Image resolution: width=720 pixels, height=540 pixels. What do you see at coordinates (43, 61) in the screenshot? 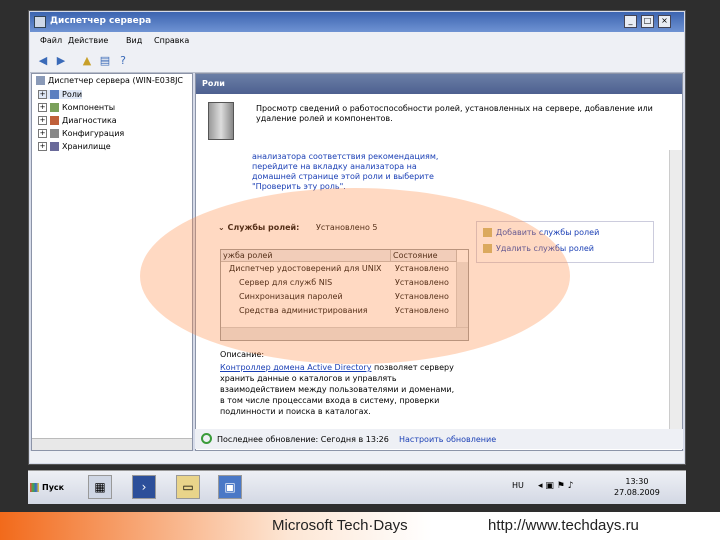
I see `back-arrow-icon: ◀` at bounding box center [43, 61].